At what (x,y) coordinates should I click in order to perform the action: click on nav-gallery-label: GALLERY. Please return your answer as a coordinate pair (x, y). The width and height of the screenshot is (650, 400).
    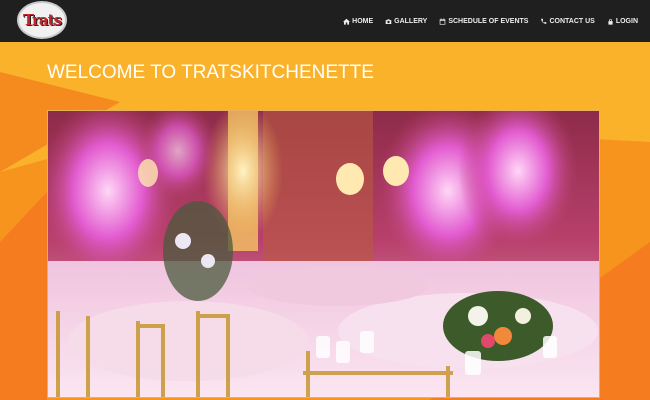
    Looking at the image, I should click on (411, 21).